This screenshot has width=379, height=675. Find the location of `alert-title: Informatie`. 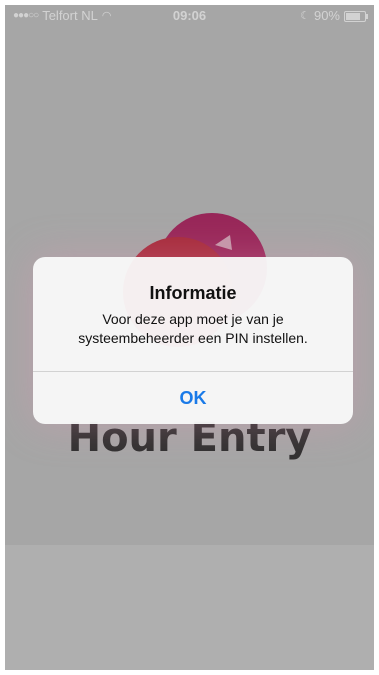

alert-title: Informatie is located at coordinates (193, 293).